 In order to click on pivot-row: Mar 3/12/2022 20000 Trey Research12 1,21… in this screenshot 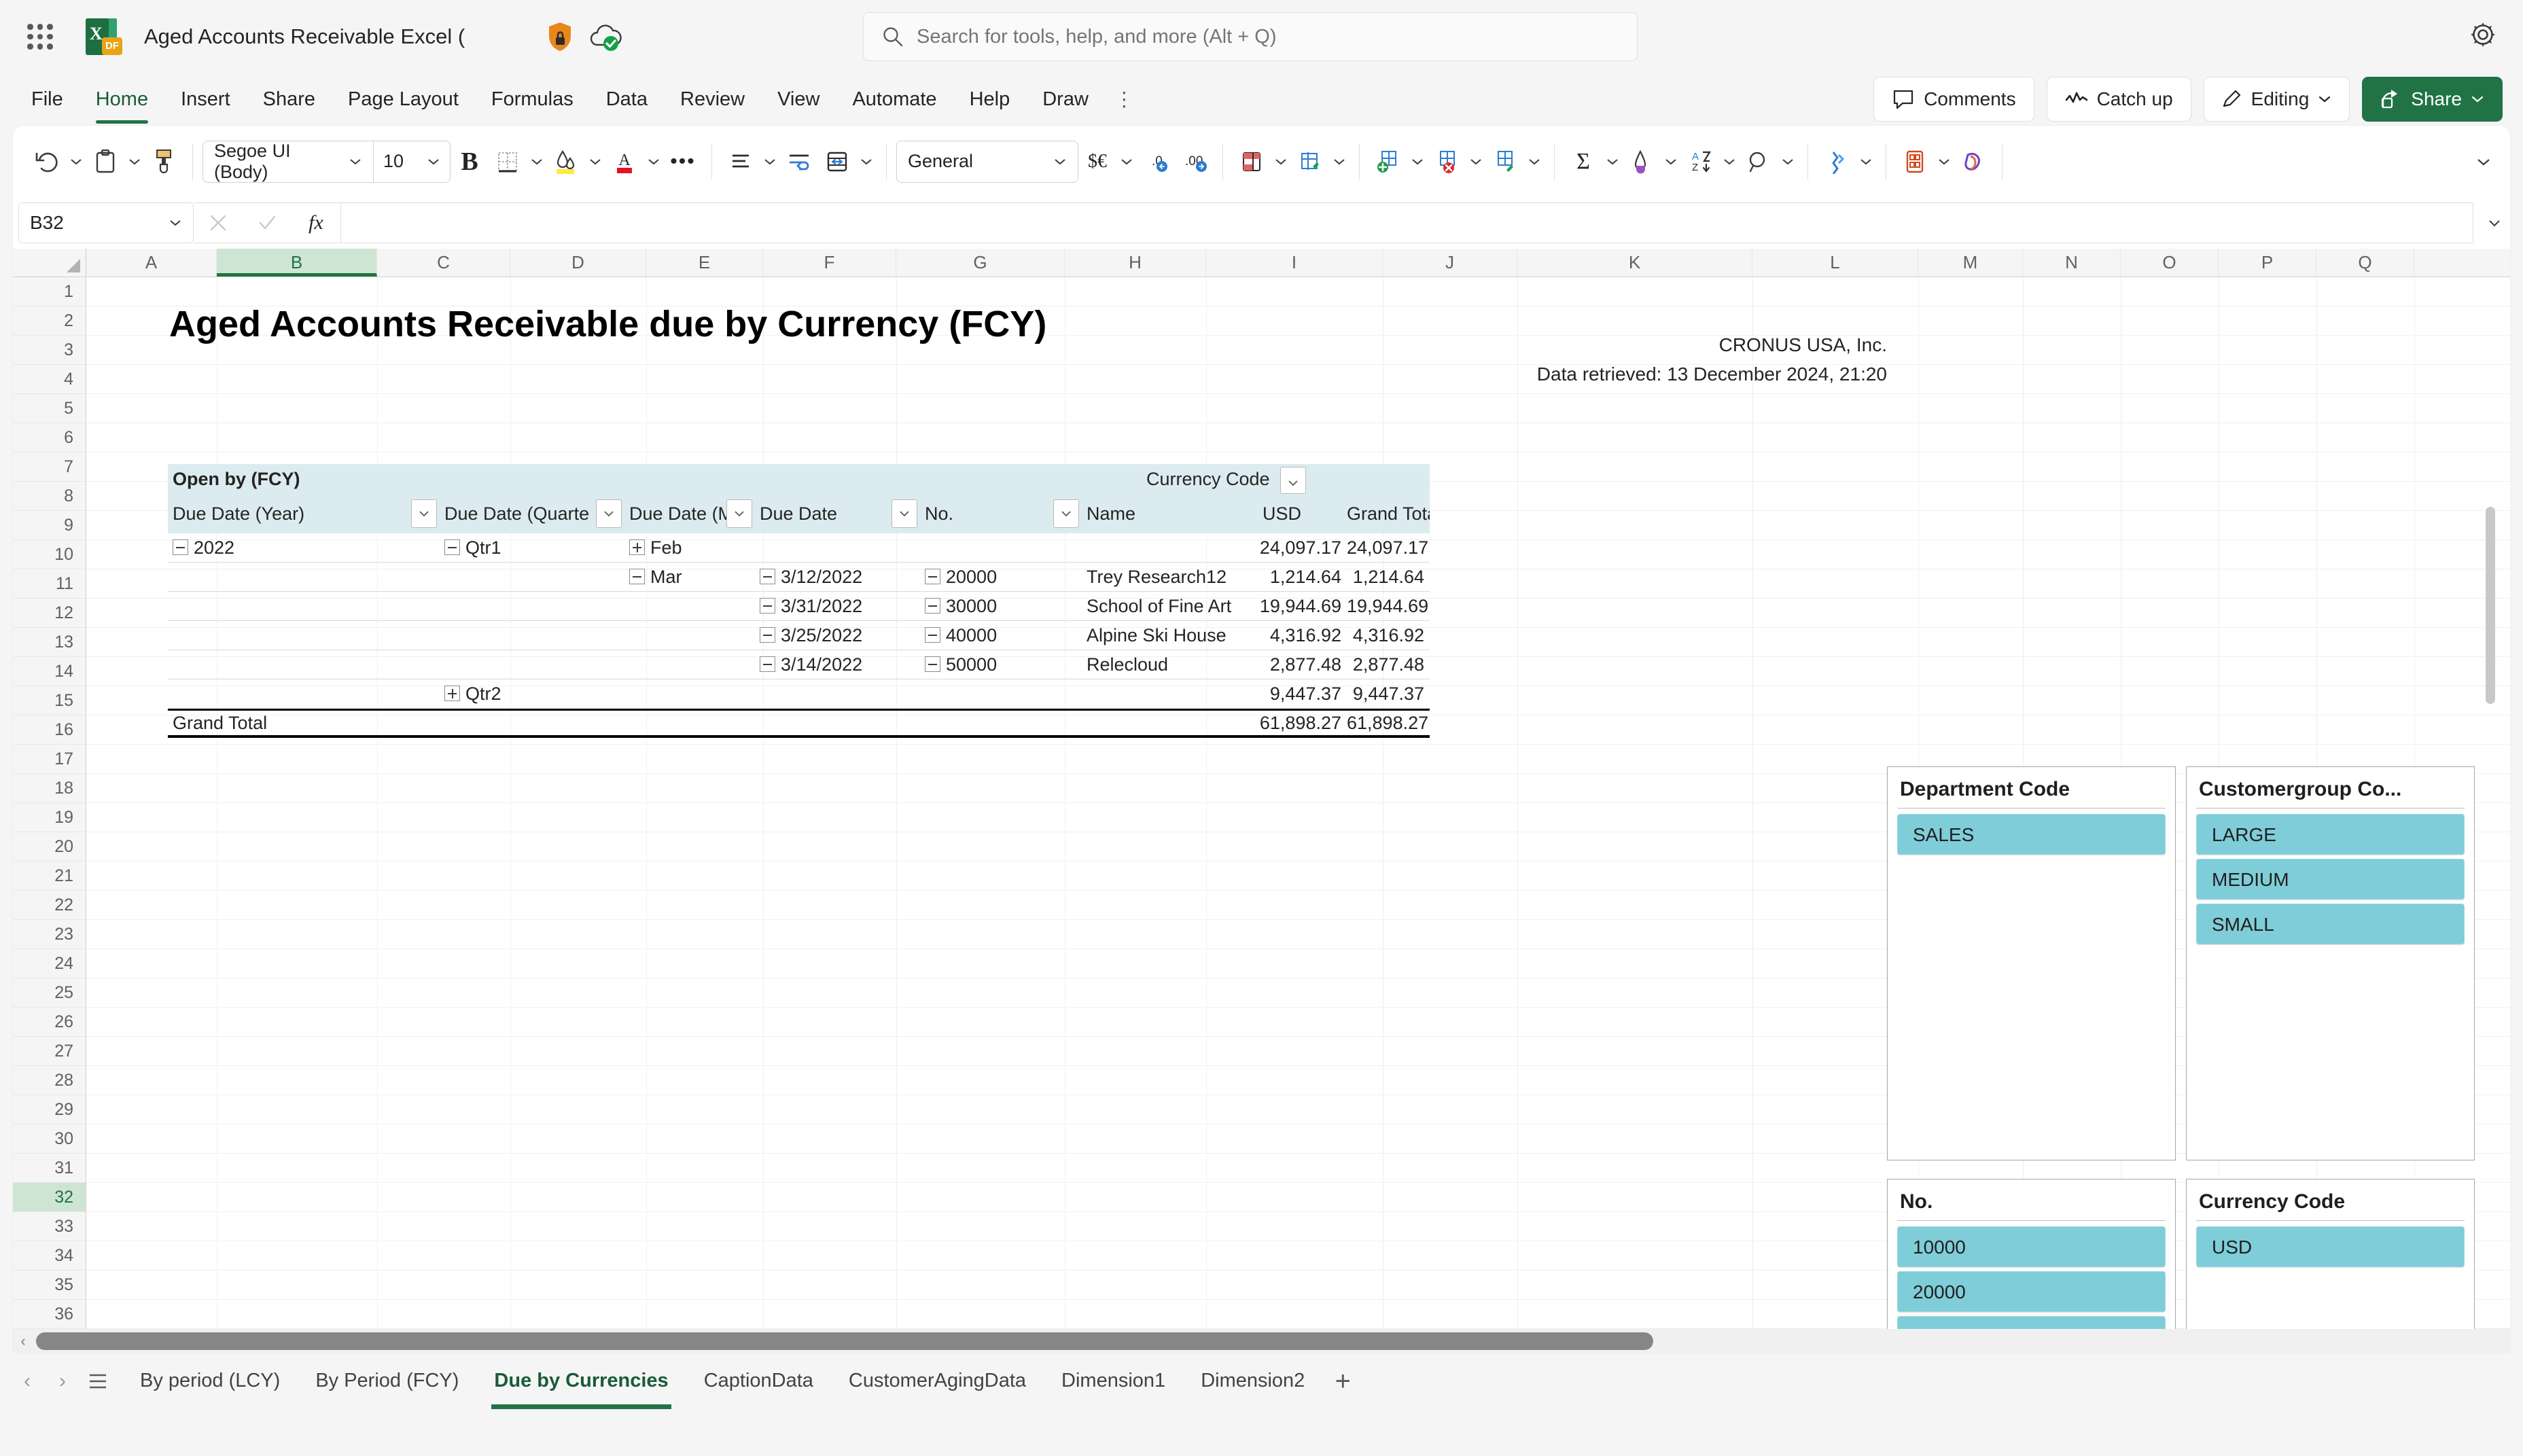, I will do `click(799, 578)`.